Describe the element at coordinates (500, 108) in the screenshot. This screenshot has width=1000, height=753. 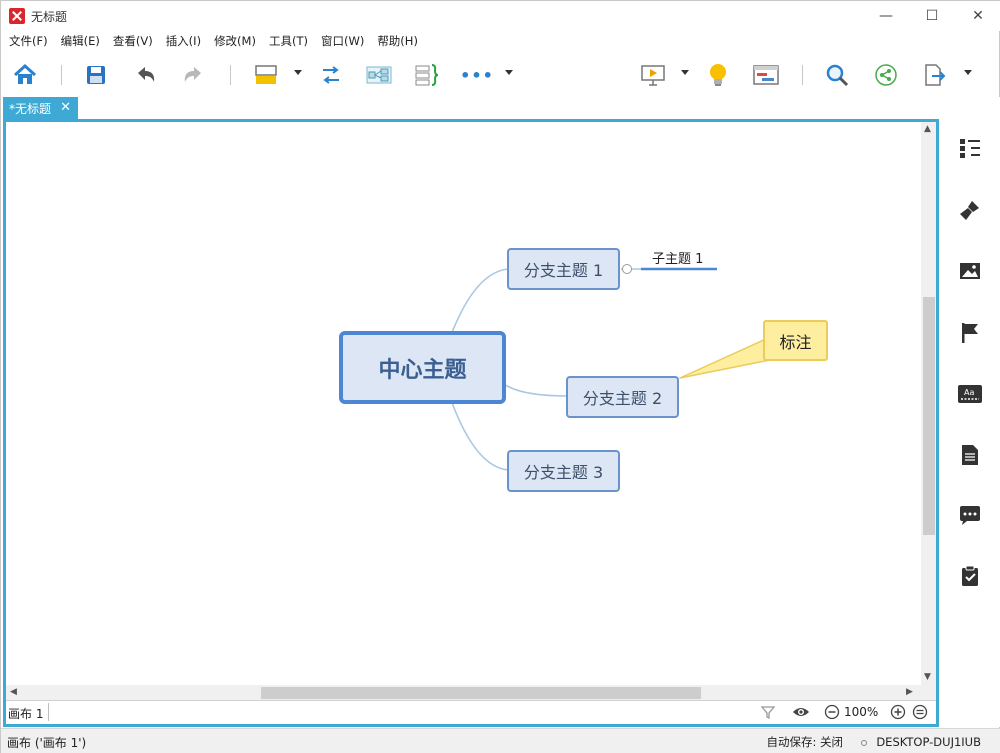
I see `tab-strip: *无标题 ✕` at that location.